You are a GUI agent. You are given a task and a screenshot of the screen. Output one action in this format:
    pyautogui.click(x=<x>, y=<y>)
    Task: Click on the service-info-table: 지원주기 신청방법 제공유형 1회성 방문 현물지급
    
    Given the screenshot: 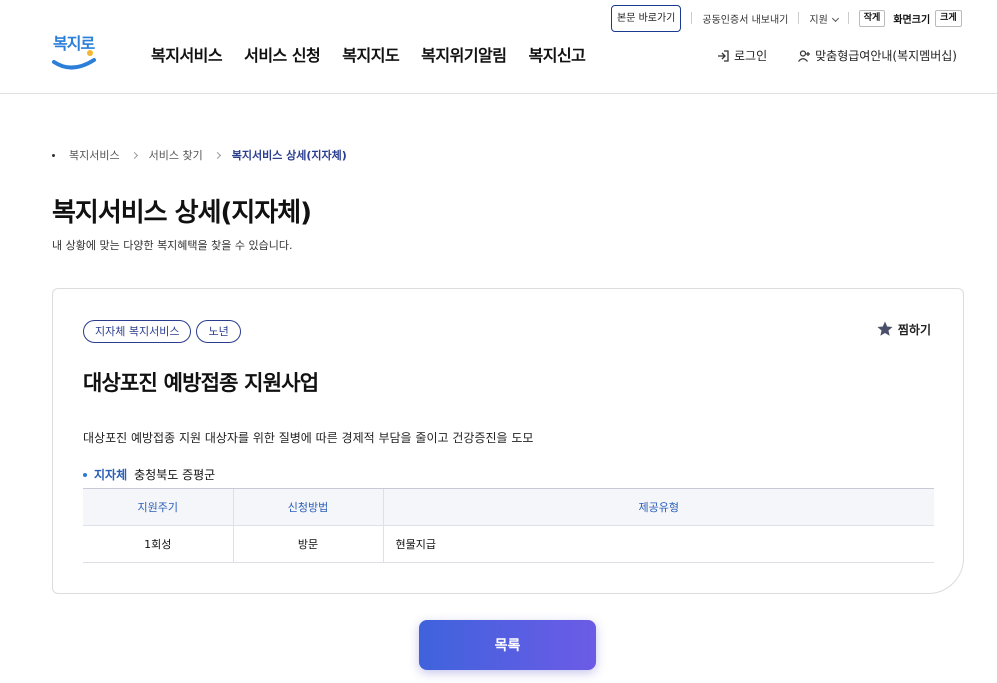 What is the action you would take?
    pyautogui.click(x=508, y=525)
    